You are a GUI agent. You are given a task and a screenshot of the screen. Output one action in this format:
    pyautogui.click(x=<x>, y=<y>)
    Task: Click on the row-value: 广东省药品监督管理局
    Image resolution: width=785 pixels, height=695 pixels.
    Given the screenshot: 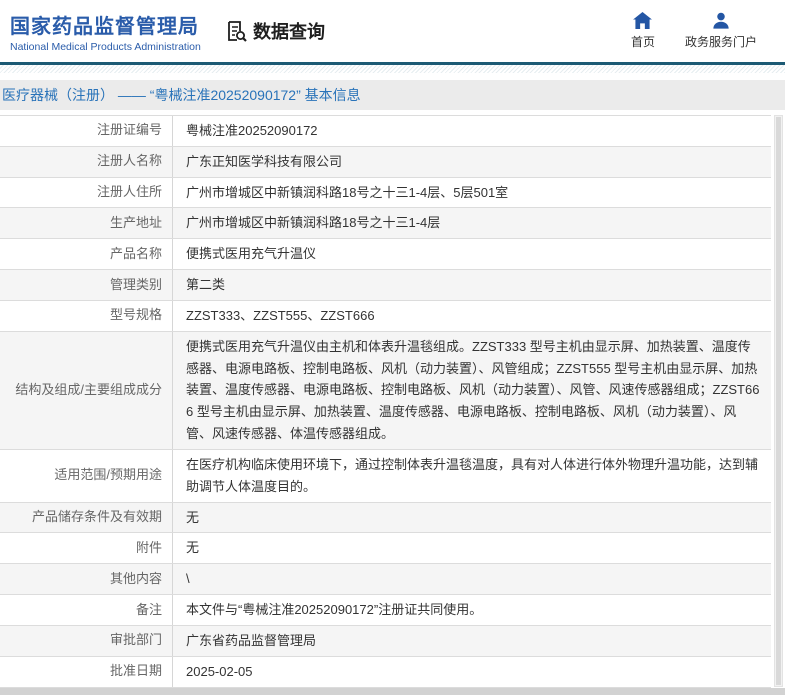 What is the action you would take?
    pyautogui.click(x=251, y=640)
    